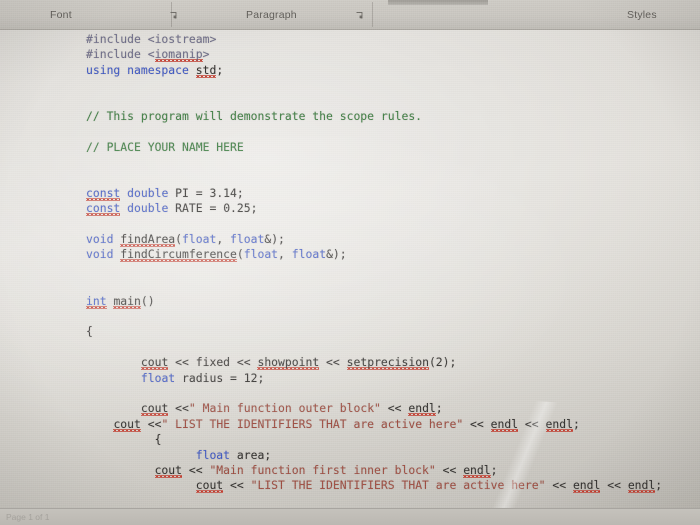  What do you see at coordinates (240, 254) in the screenshot?
I see `code-token: (` at bounding box center [240, 254].